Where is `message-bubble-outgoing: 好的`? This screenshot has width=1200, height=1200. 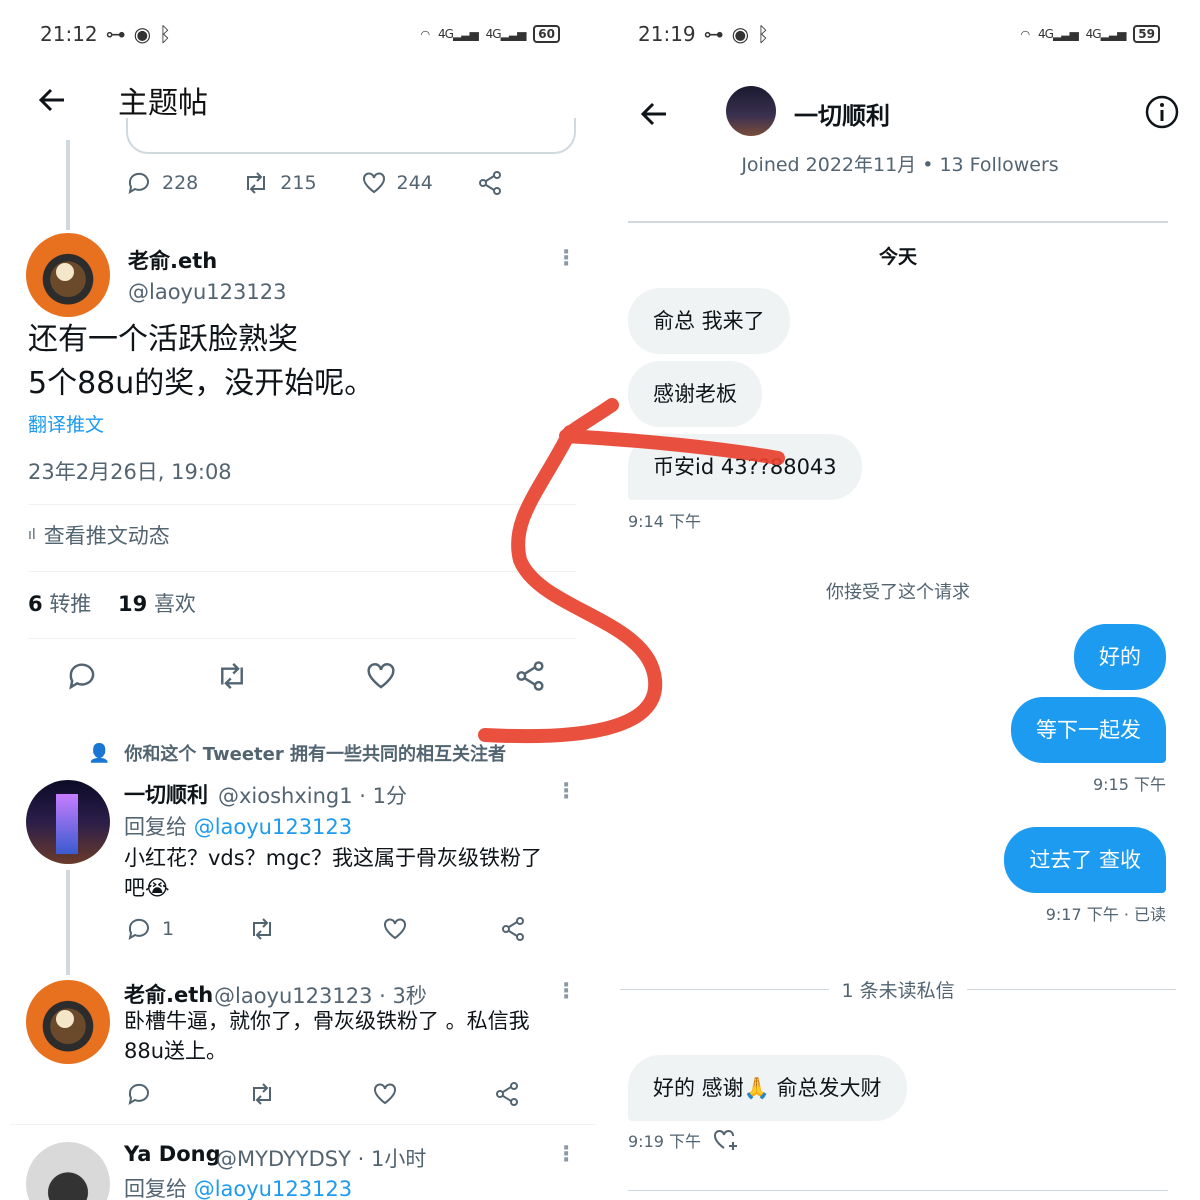
message-bubble-outgoing: 好的 is located at coordinates (1120, 657).